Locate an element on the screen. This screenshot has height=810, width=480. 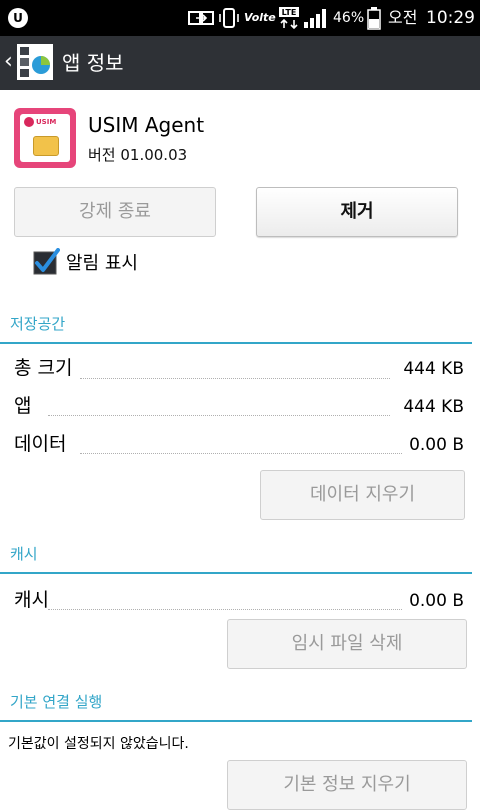
total-size-leader is located at coordinates (235, 378).